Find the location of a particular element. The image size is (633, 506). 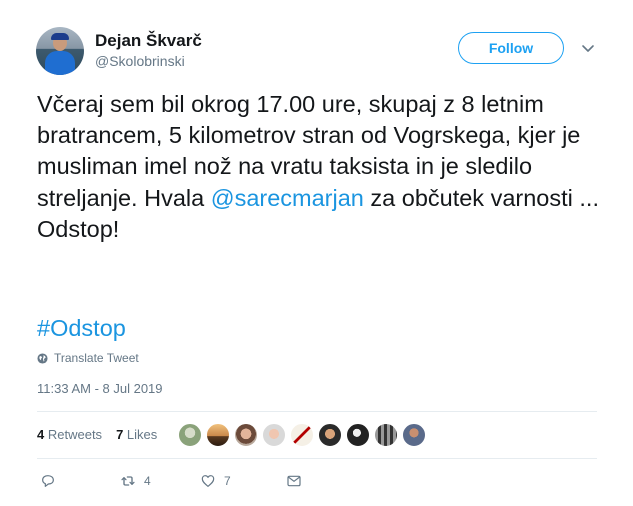

retweet-count: 4 is located at coordinates (147, 481).